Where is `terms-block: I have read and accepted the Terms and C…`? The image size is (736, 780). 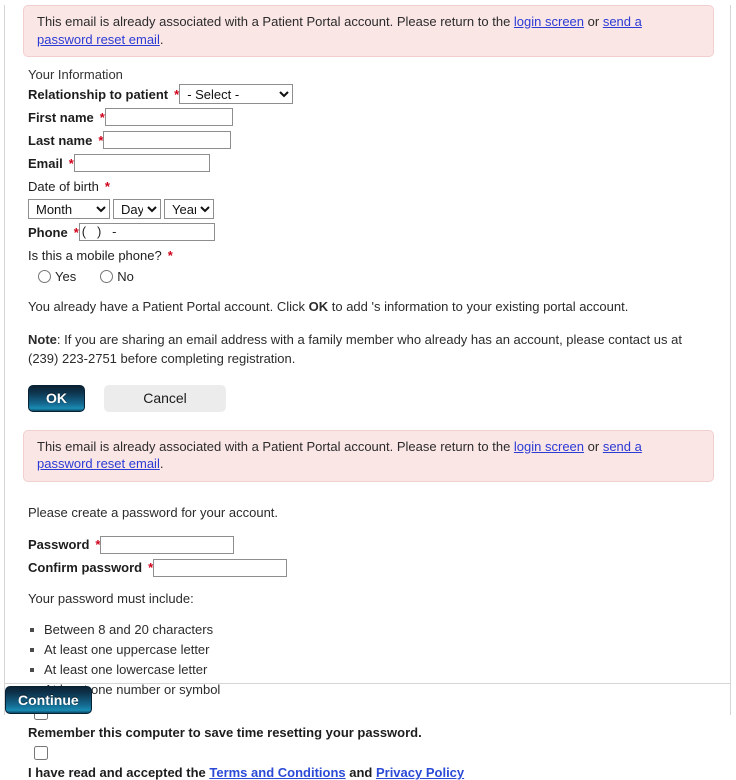 terms-block: I have read and accepted the Terms and C… is located at coordinates (382, 763).